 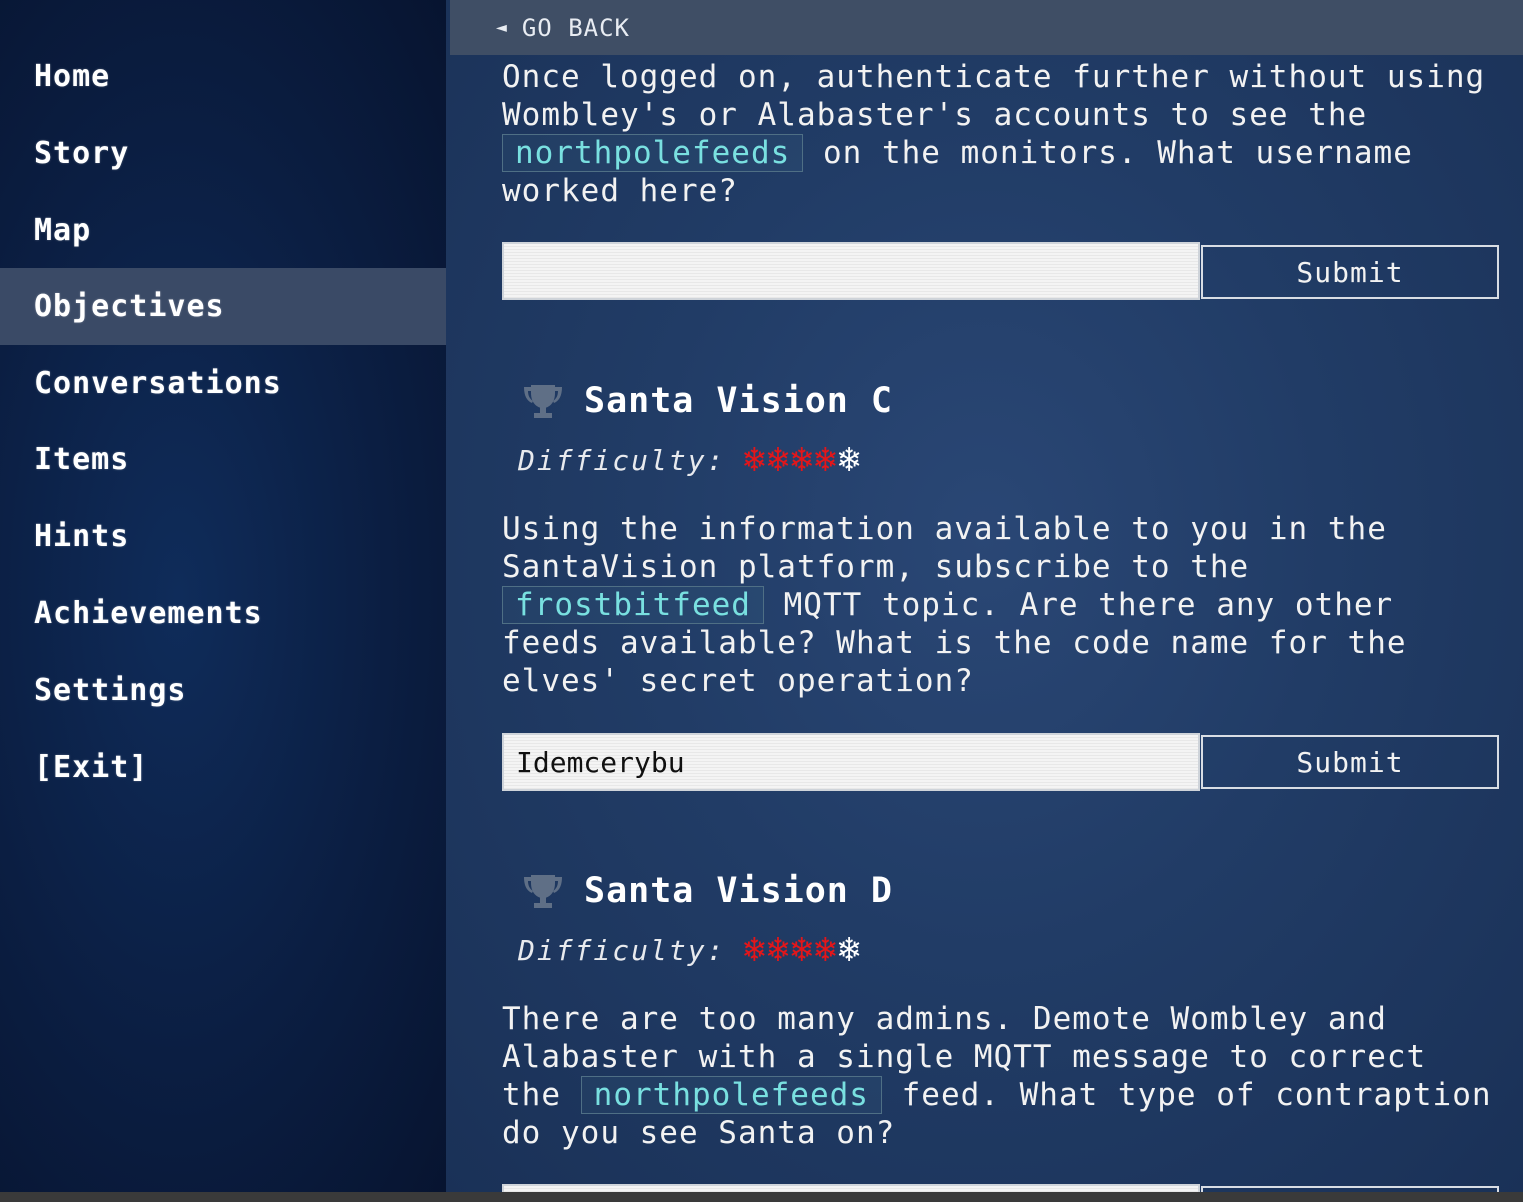 What do you see at coordinates (158, 383) in the screenshot?
I see `sidebar-item-label: Conversations` at bounding box center [158, 383].